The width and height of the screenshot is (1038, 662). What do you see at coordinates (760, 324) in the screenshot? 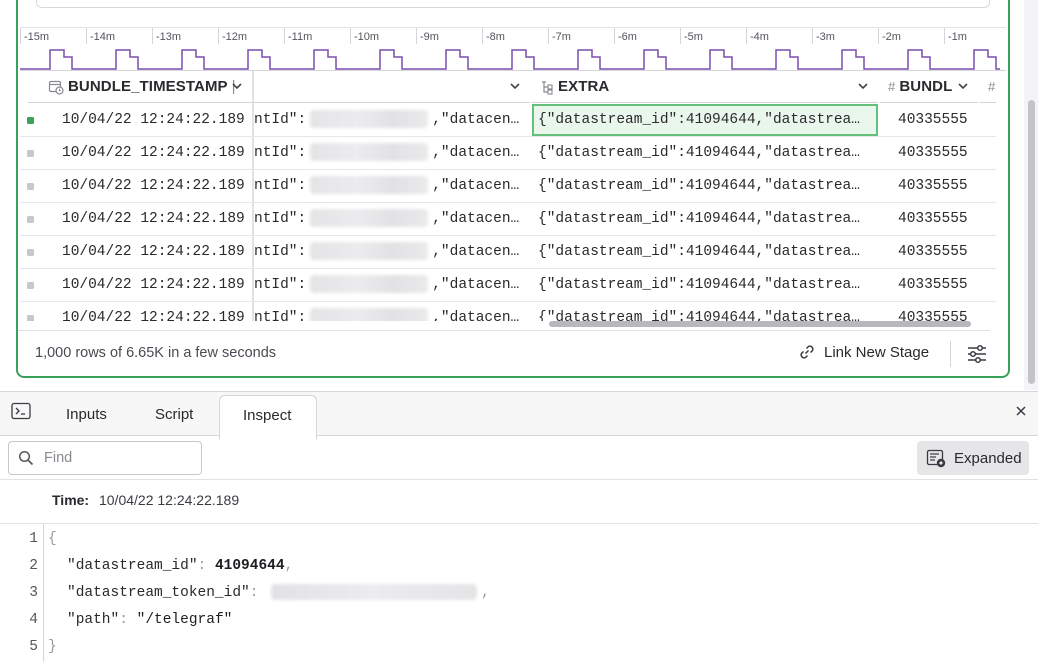
I see `table-horizontal-scrollbar` at bounding box center [760, 324].